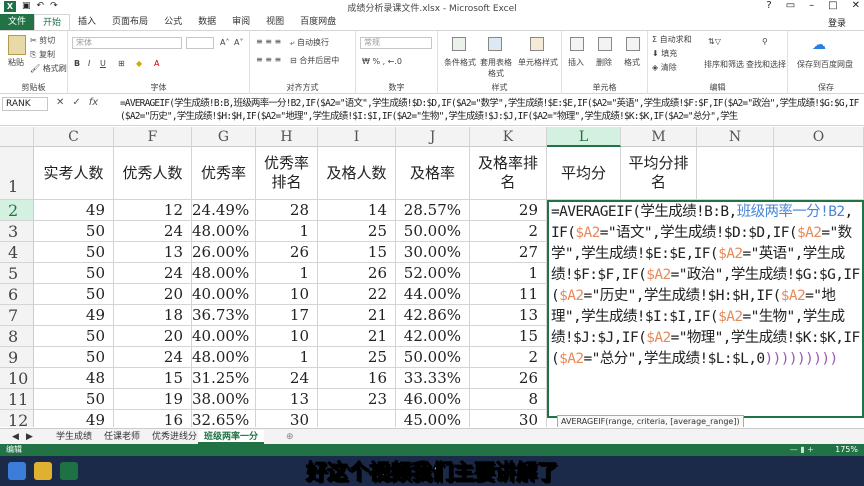 Image resolution: width=864 pixels, height=486 pixels. Describe the element at coordinates (268, 59) in the screenshot. I see `align-left-icon: ≡ ≡ ≡` at that location.